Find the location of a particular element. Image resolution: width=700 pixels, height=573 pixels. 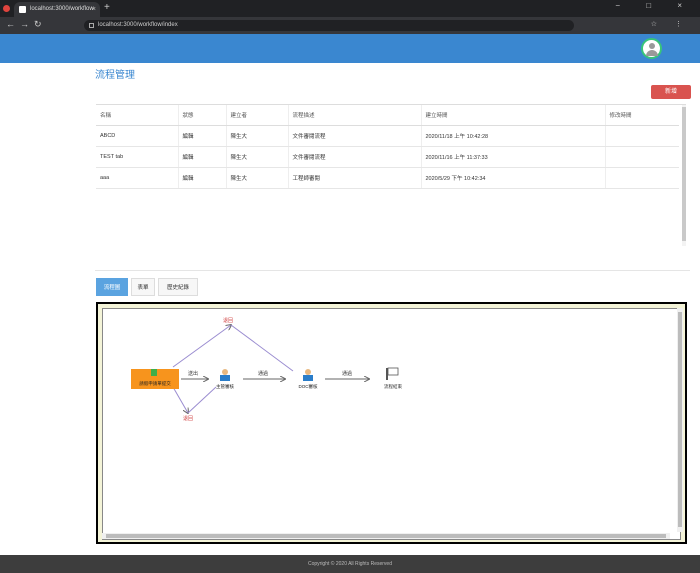

node-mid2-label: DOC審核 is located at coordinates (308, 386).